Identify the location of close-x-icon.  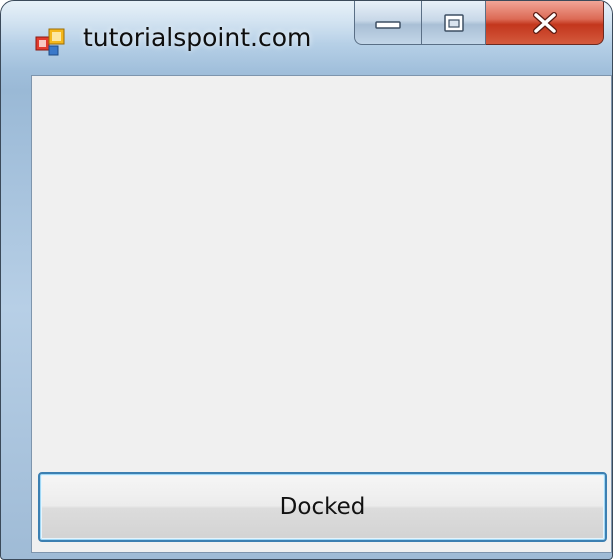
(545, 22).